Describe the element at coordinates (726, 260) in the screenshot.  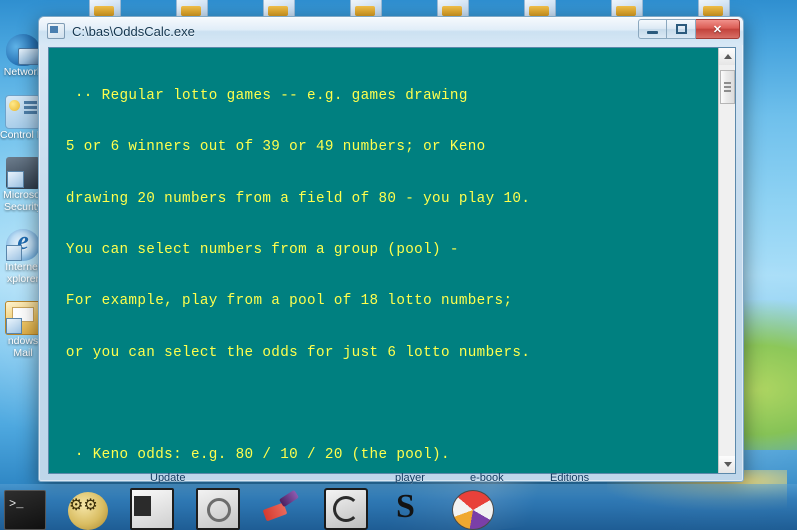
I see `console-vertical-scrollbar` at that location.